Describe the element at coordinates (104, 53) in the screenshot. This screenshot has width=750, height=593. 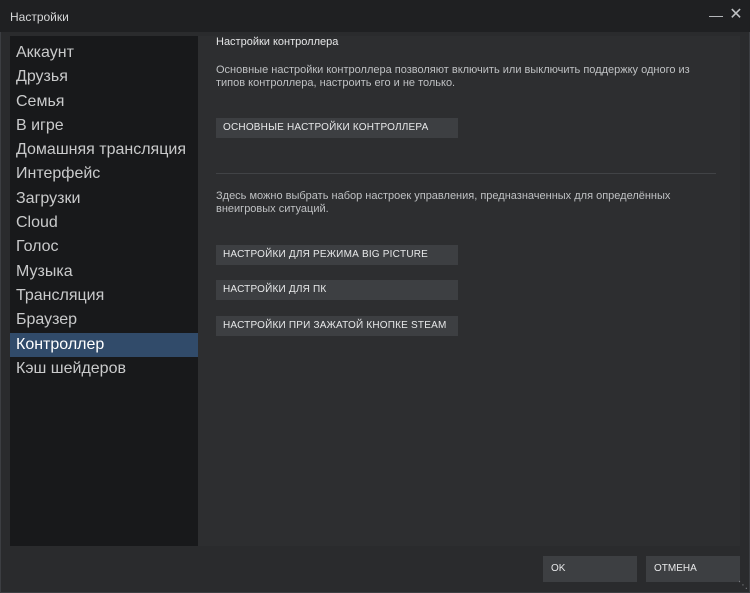
I see `sidebar-item-account: Аккаунт` at that location.